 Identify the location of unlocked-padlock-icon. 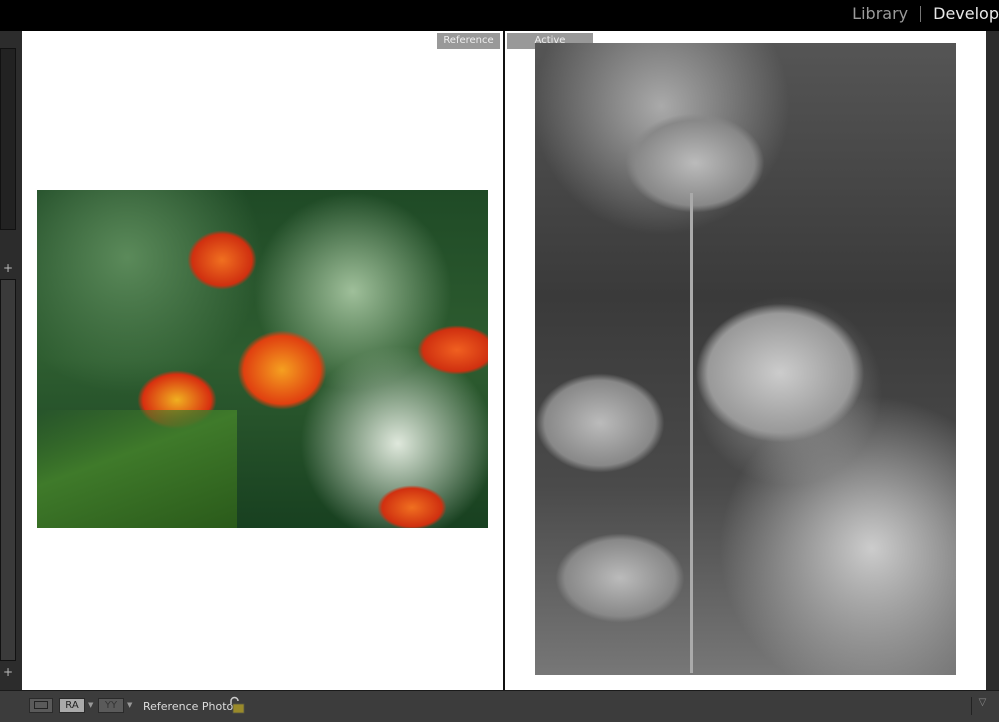
(237, 705).